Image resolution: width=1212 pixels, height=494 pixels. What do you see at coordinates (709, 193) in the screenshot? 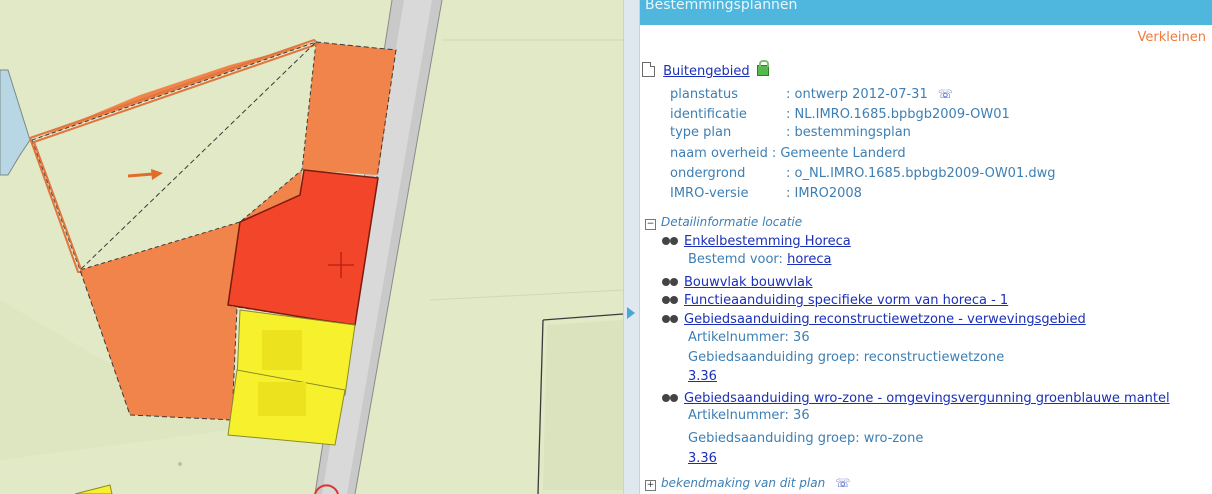
I see `field-label: IMRO-versie` at bounding box center [709, 193].